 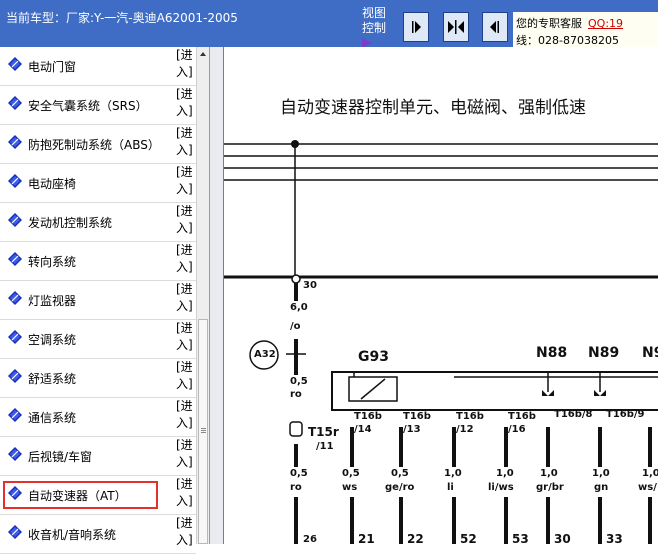 I want to click on arrow-left-bar-icon, so click(x=494, y=27).